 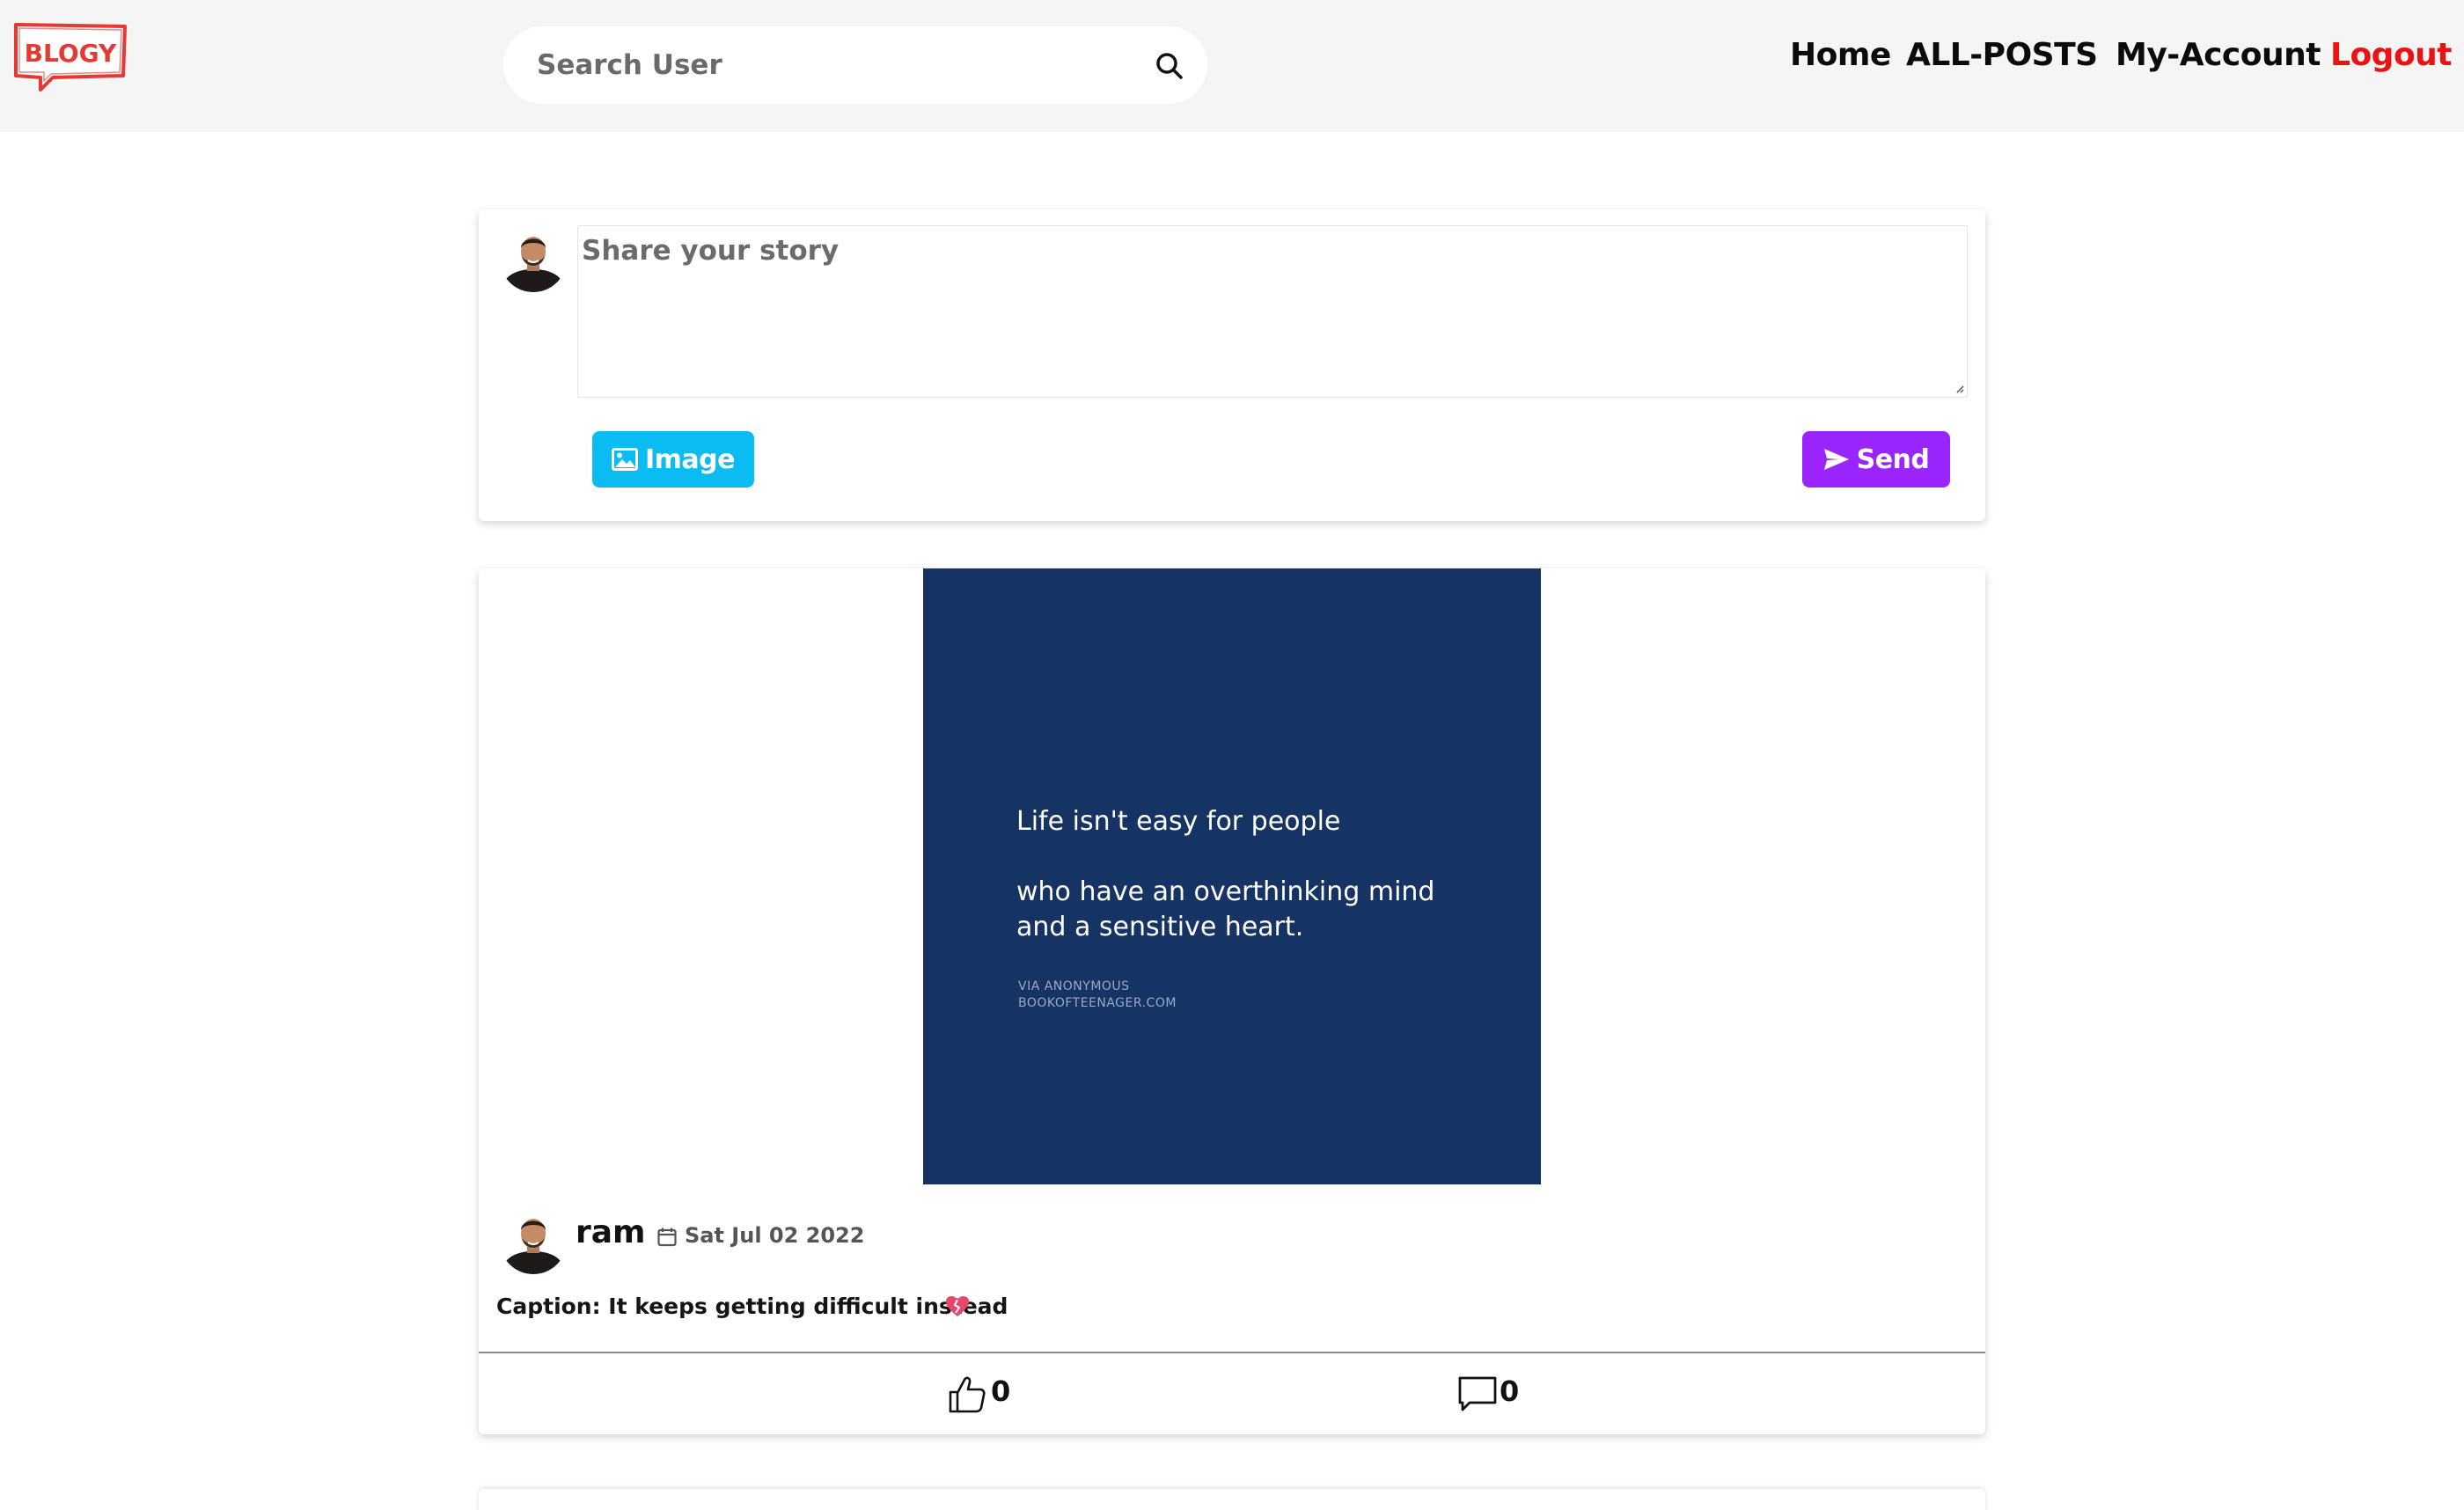 I want to click on post-avatar, so click(x=533, y=1240).